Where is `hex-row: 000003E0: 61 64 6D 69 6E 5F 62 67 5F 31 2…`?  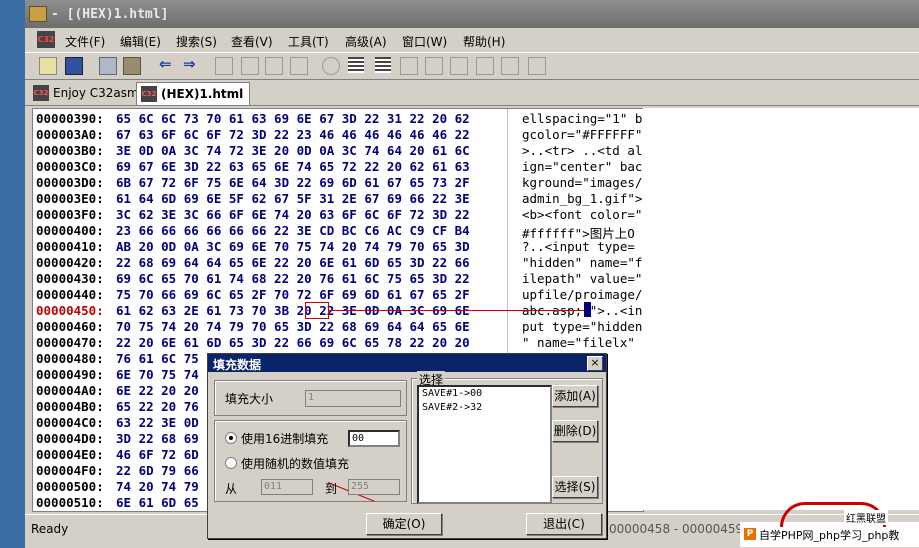
hex-row: 000003E0: 61 64 6D 69 6E 5F 62 67 5F 31 2… is located at coordinates (338, 199).